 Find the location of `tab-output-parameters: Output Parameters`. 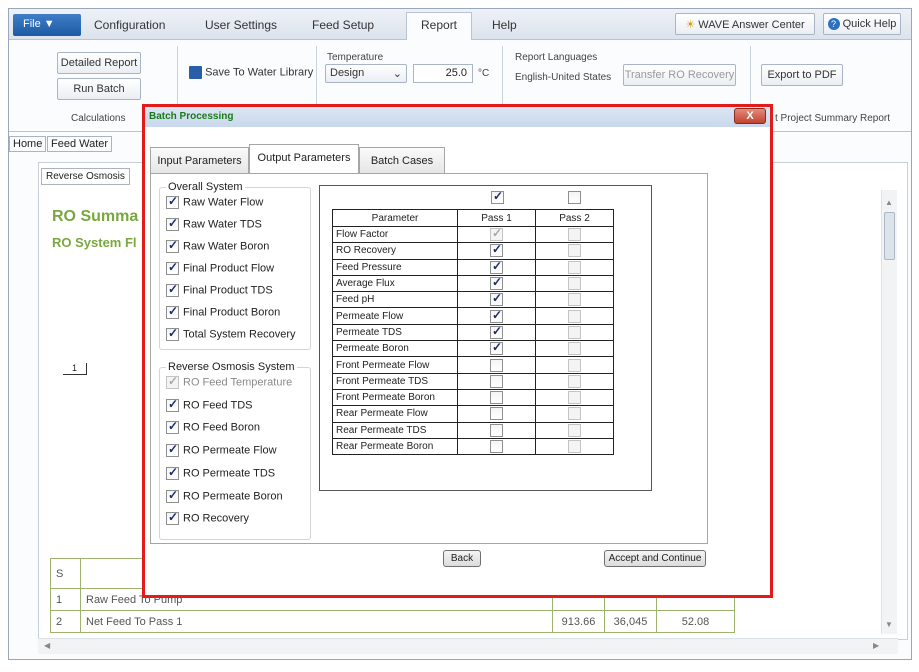

tab-output-parameters: Output Parameters is located at coordinates (304, 158).